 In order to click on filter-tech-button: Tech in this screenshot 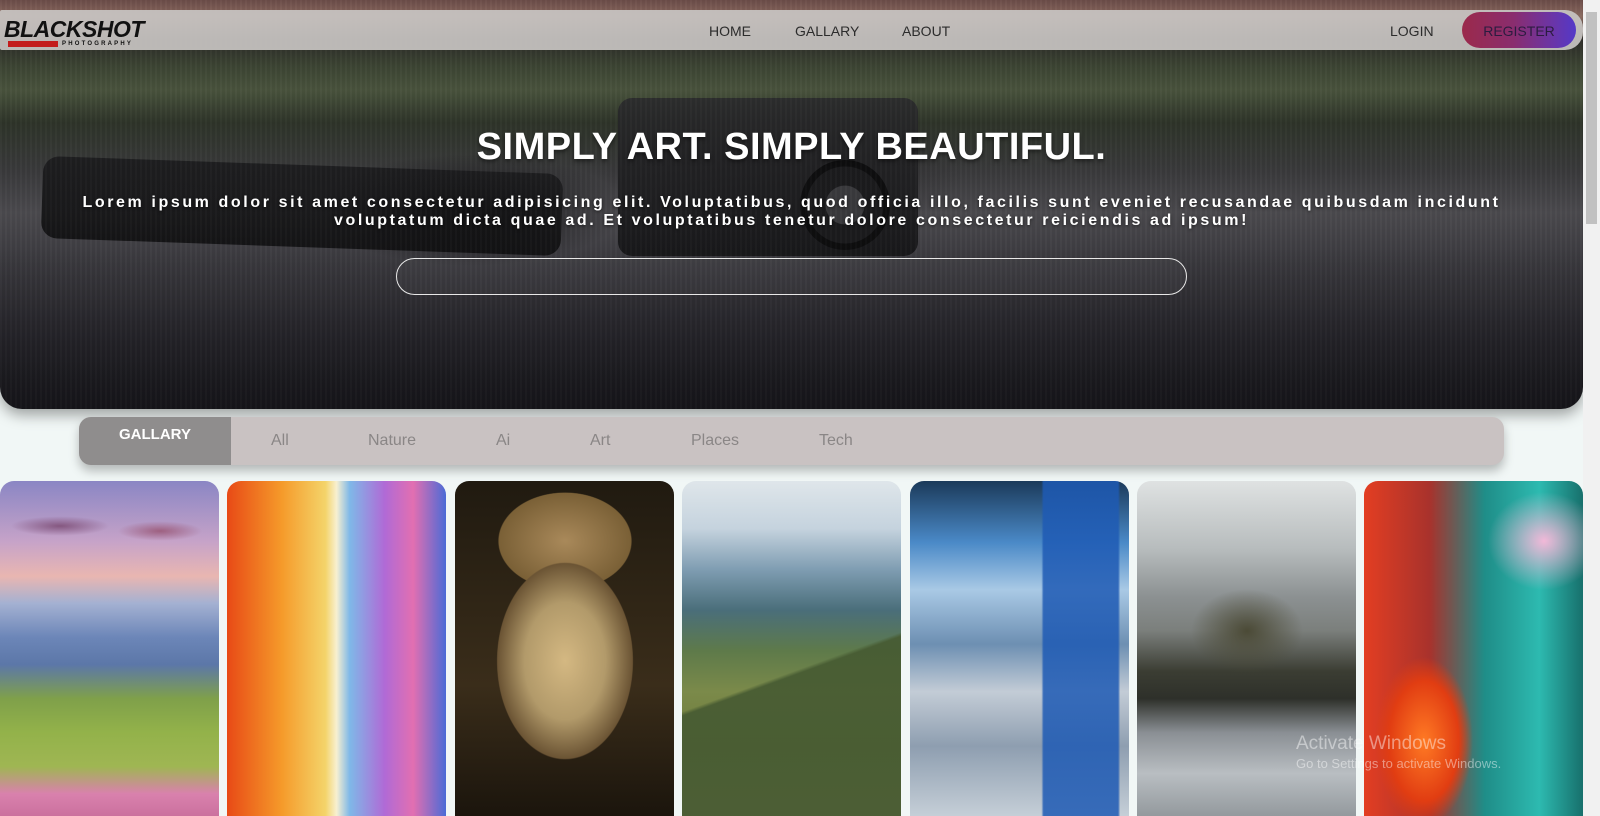, I will do `click(836, 441)`.